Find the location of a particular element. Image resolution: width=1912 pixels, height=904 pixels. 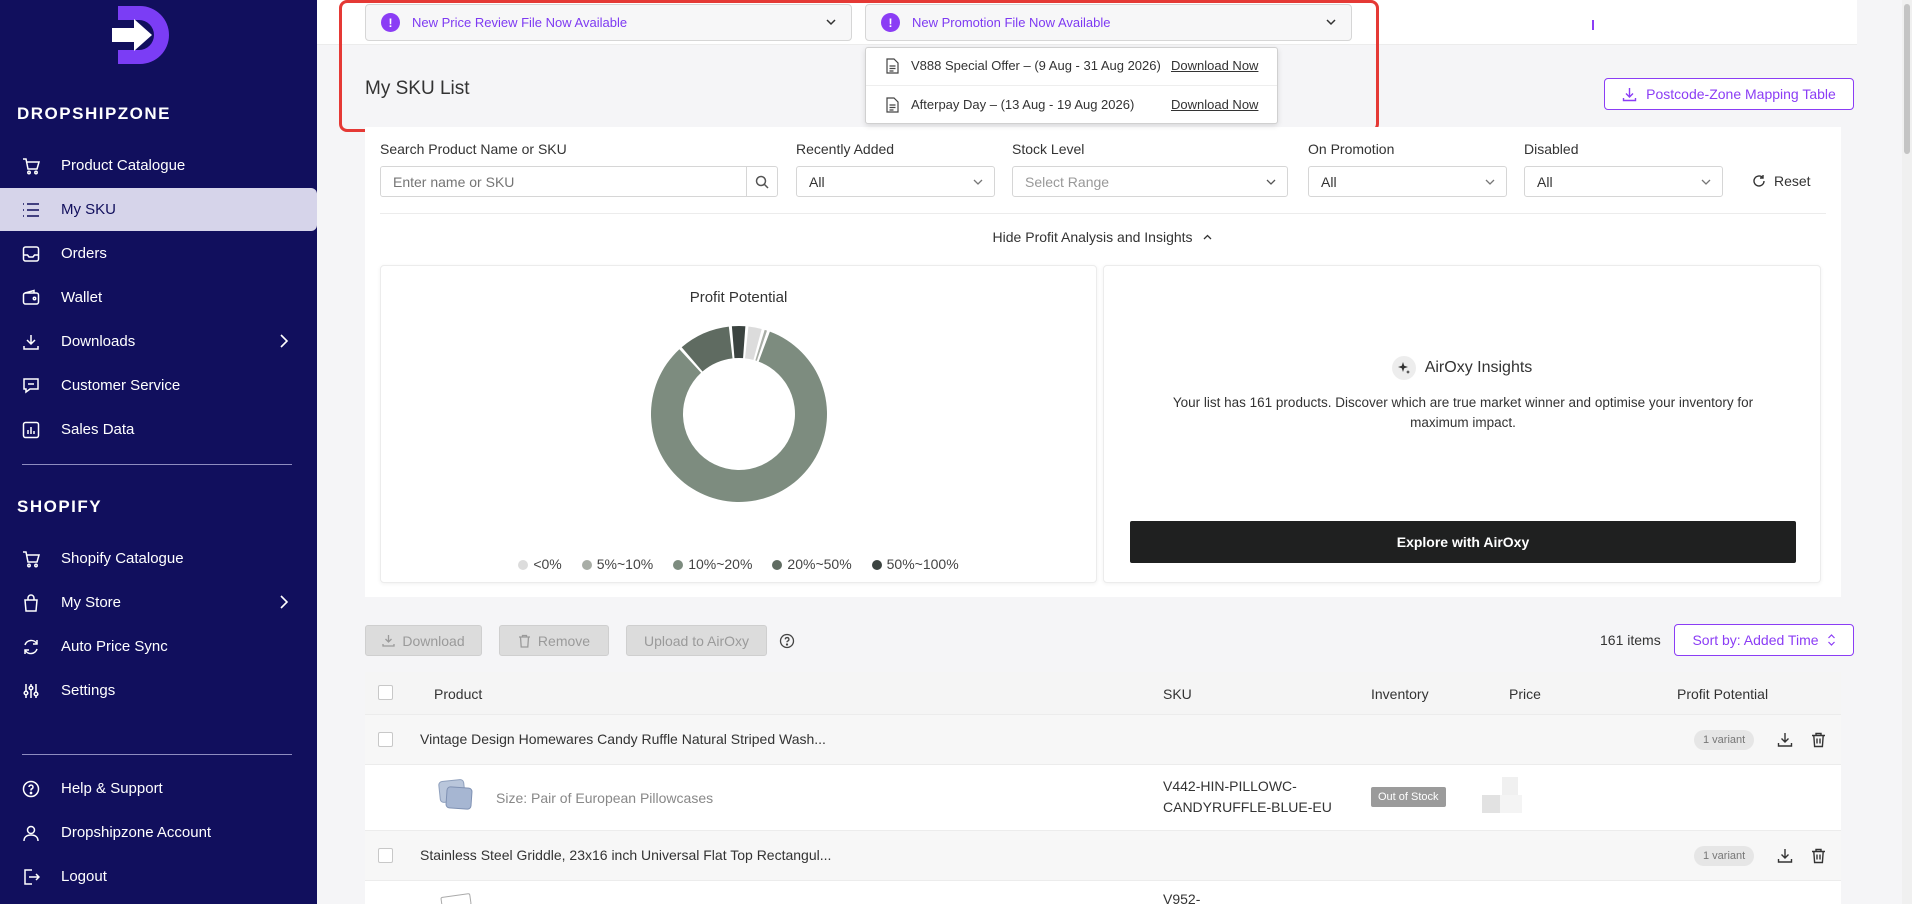

col-product: Product is located at coordinates (458, 694).